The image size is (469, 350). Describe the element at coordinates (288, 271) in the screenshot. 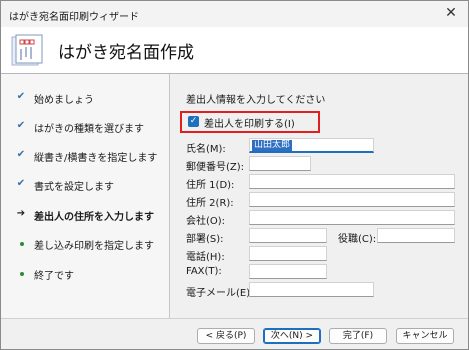

I see `fax-field` at that location.